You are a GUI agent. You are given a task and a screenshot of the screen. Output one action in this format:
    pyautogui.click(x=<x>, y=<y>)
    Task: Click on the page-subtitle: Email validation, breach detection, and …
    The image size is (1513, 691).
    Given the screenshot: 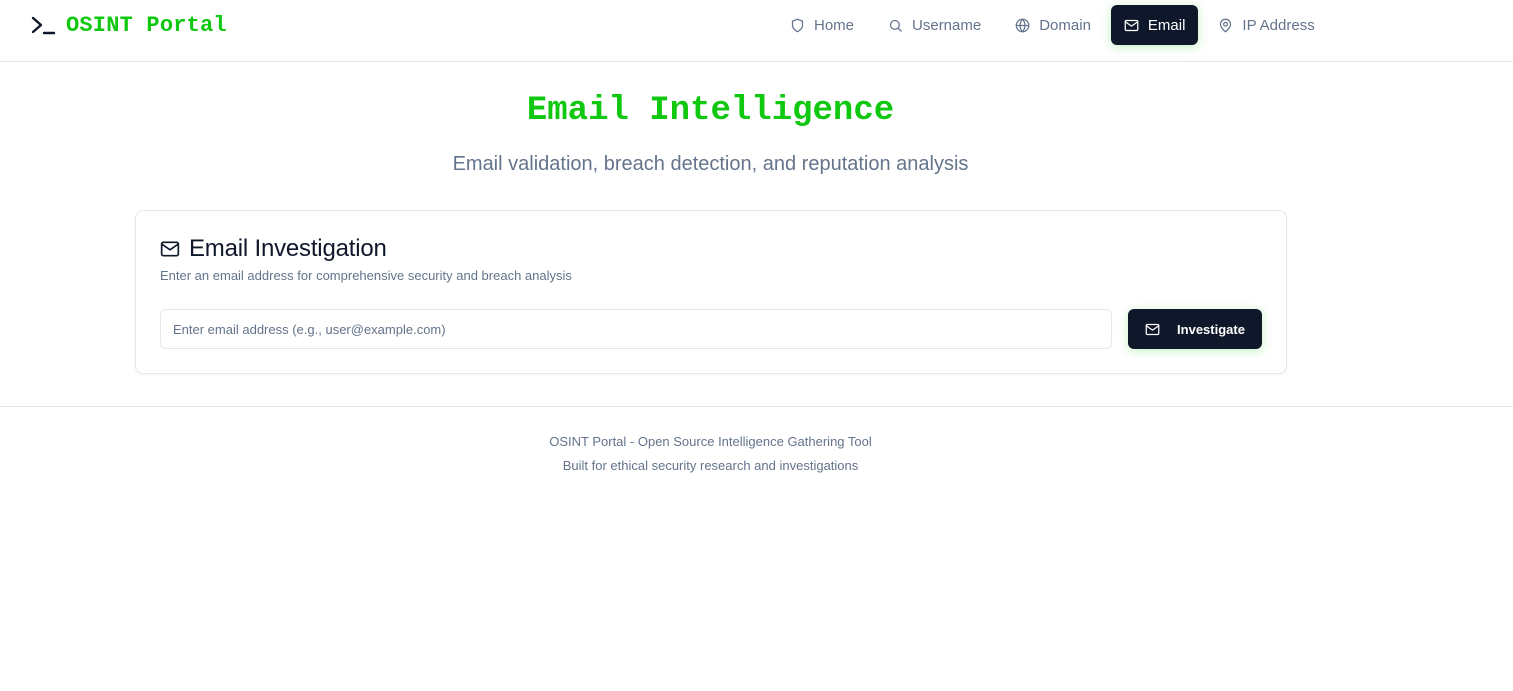 What is the action you would take?
    pyautogui.click(x=710, y=164)
    